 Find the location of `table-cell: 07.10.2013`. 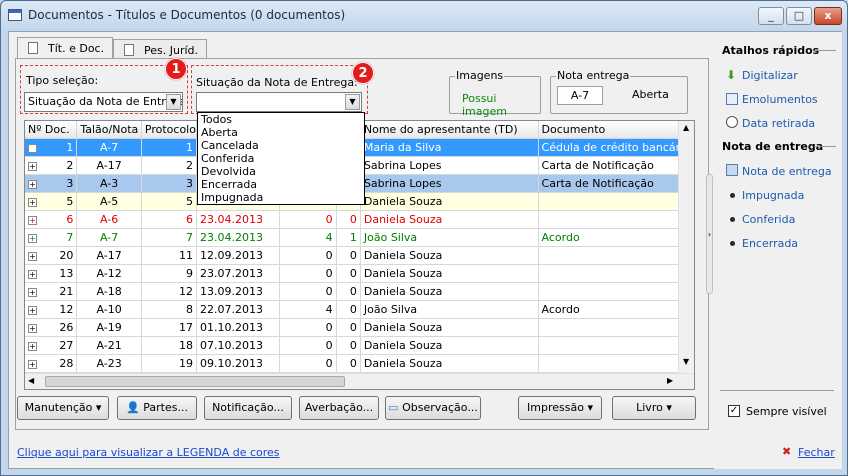

table-cell: 07.10.2013 is located at coordinates (238, 345).